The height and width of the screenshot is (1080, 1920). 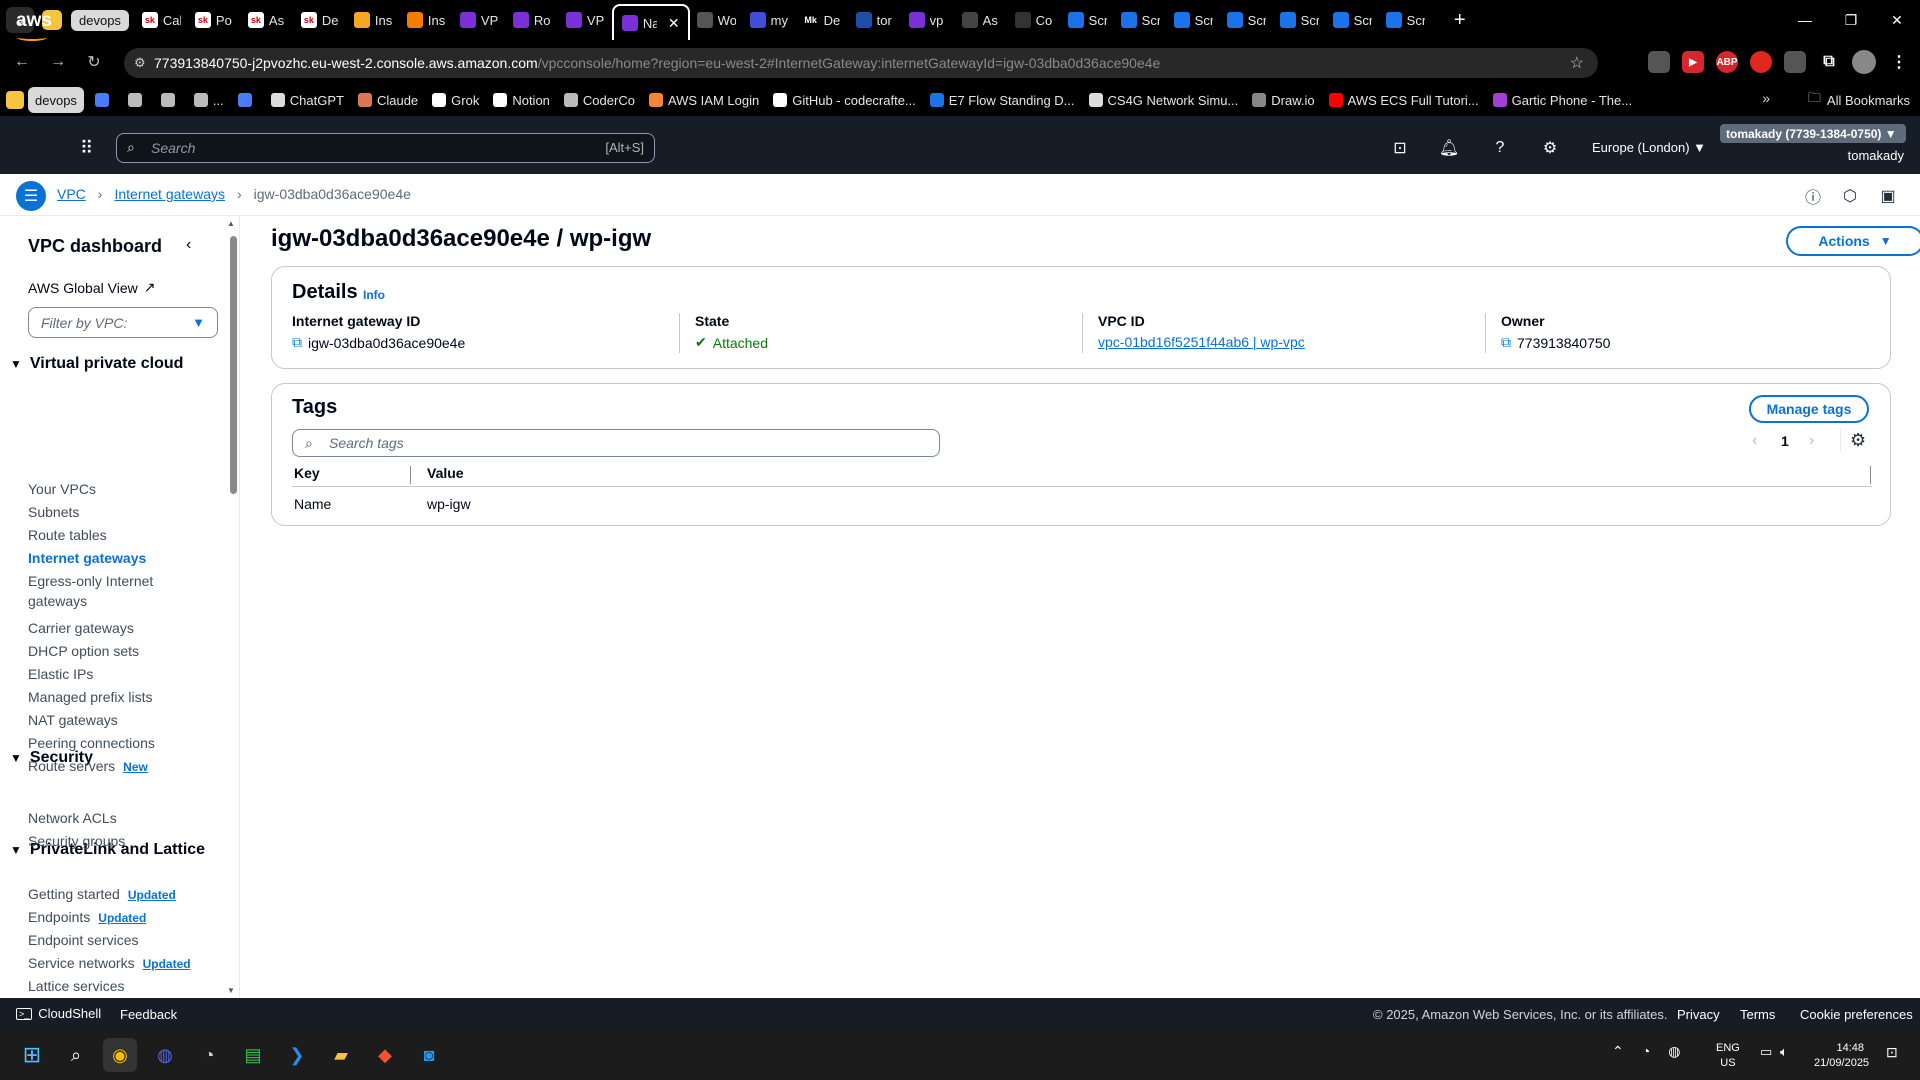 What do you see at coordinates (1727, 62) in the screenshot?
I see `adblock-extension-icon: ABP` at bounding box center [1727, 62].